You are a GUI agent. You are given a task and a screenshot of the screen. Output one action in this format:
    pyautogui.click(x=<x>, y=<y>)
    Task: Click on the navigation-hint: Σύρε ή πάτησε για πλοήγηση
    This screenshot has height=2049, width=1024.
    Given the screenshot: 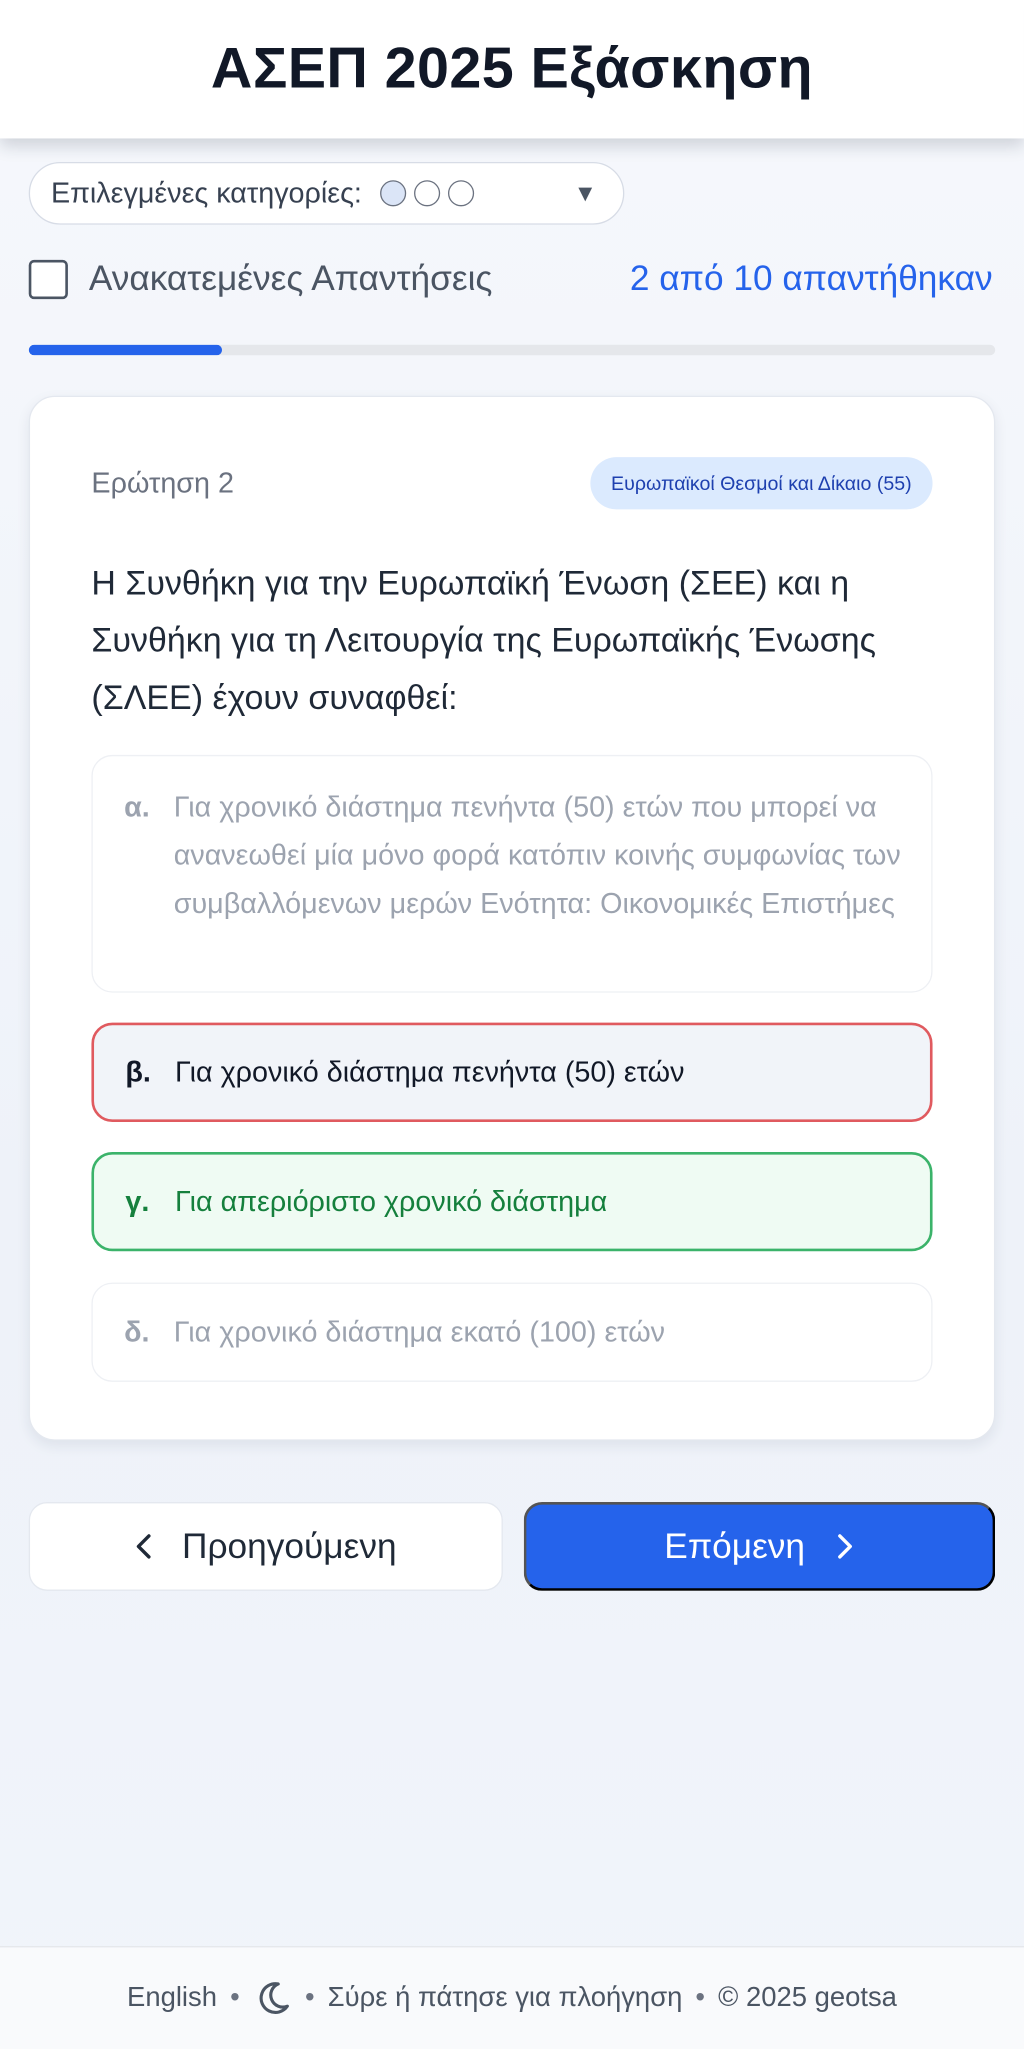 What is the action you would take?
    pyautogui.click(x=505, y=1997)
    